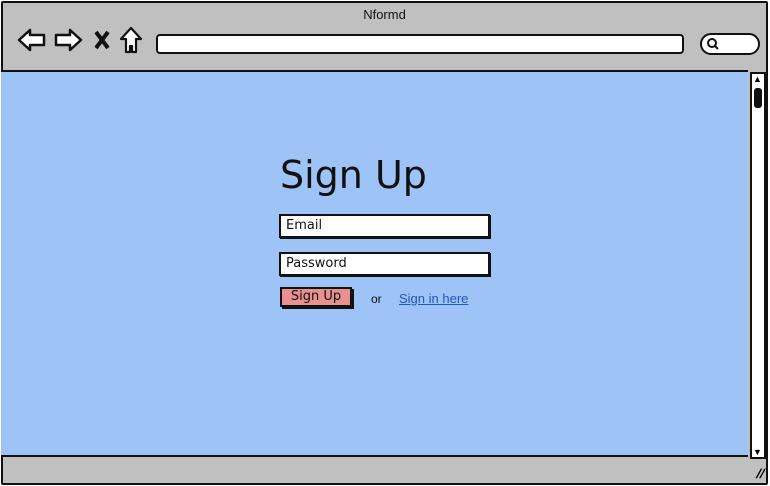  I want to click on scroll-down-icon: ▼, so click(757, 452).